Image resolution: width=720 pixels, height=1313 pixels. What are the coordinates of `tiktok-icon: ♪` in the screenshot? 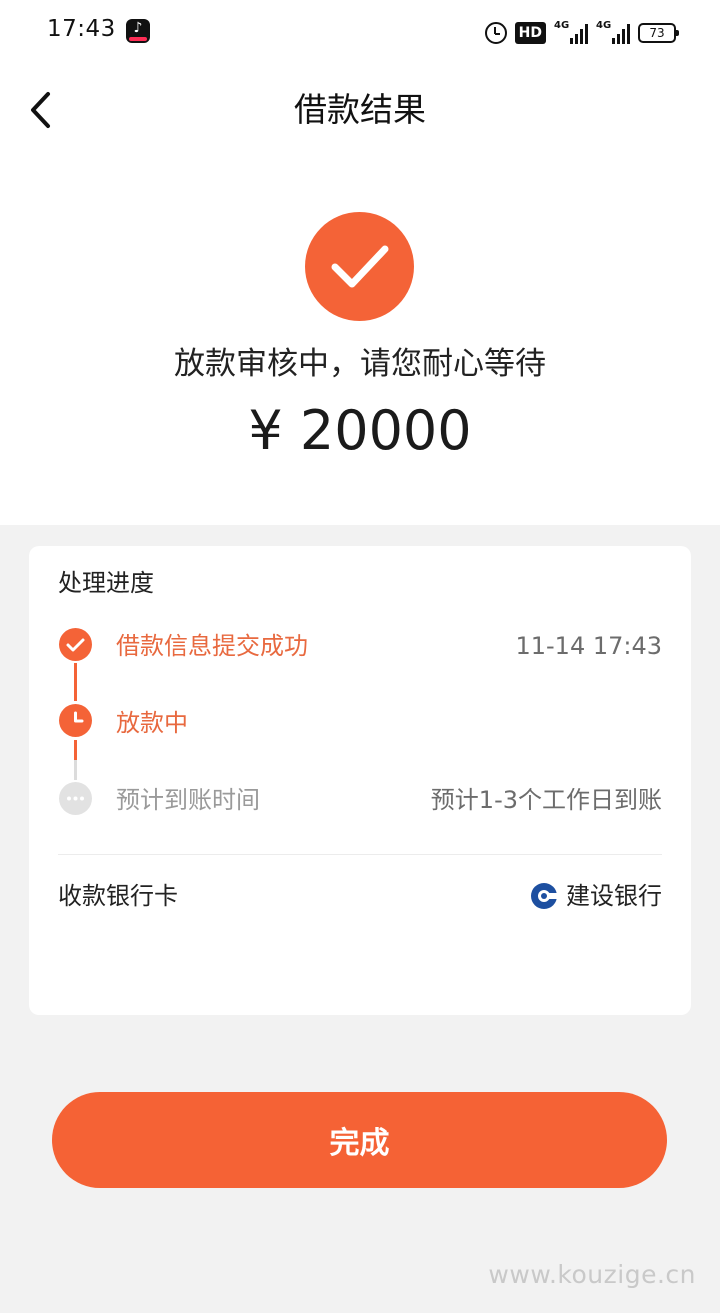 It's located at (138, 31).